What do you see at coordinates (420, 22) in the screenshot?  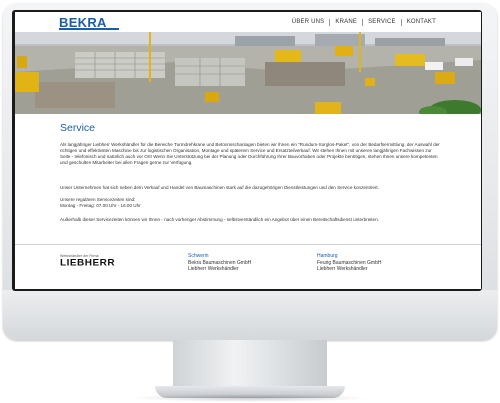 I see `nav-kontakt: KONTAKT` at bounding box center [420, 22].